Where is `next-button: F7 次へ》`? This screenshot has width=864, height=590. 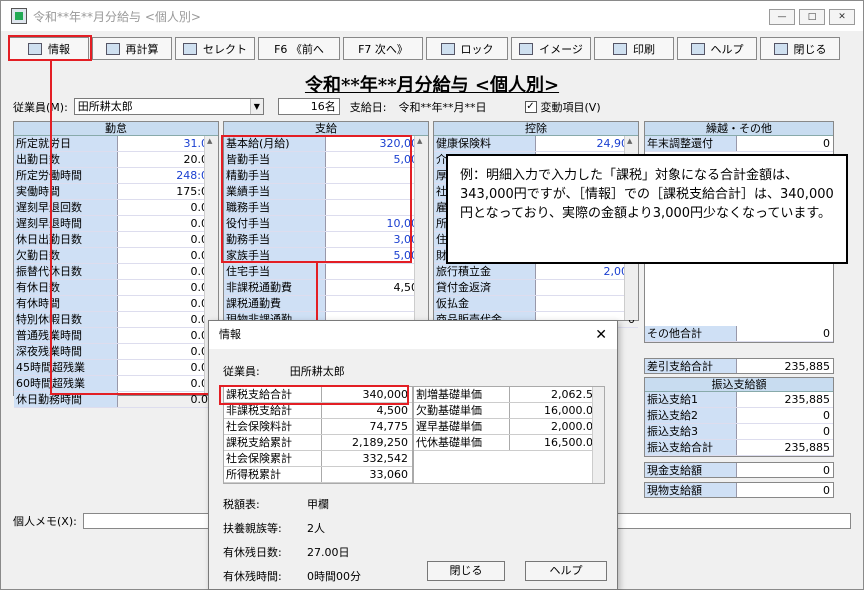
next-button: F7 次へ》 is located at coordinates (383, 48).